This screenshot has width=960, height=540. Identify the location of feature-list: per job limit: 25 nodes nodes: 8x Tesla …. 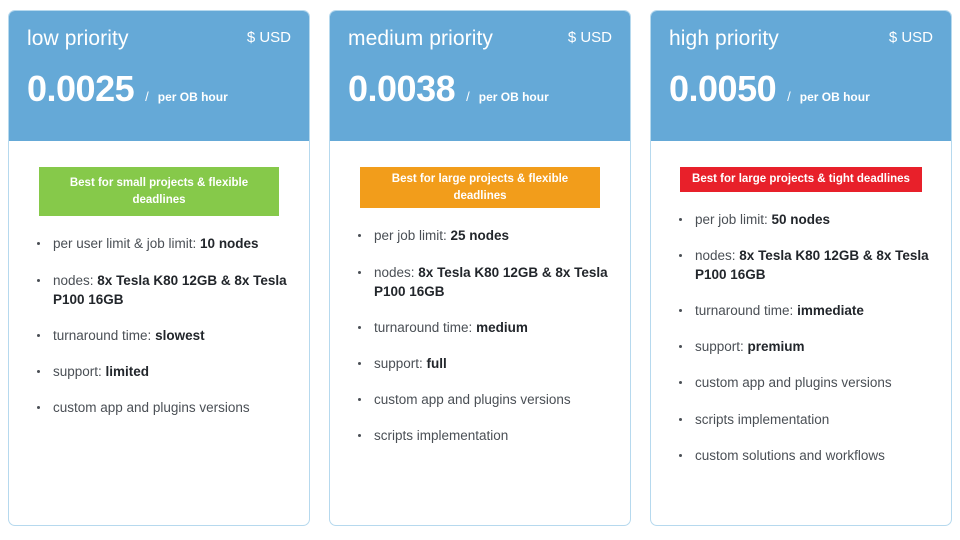
(480, 344).